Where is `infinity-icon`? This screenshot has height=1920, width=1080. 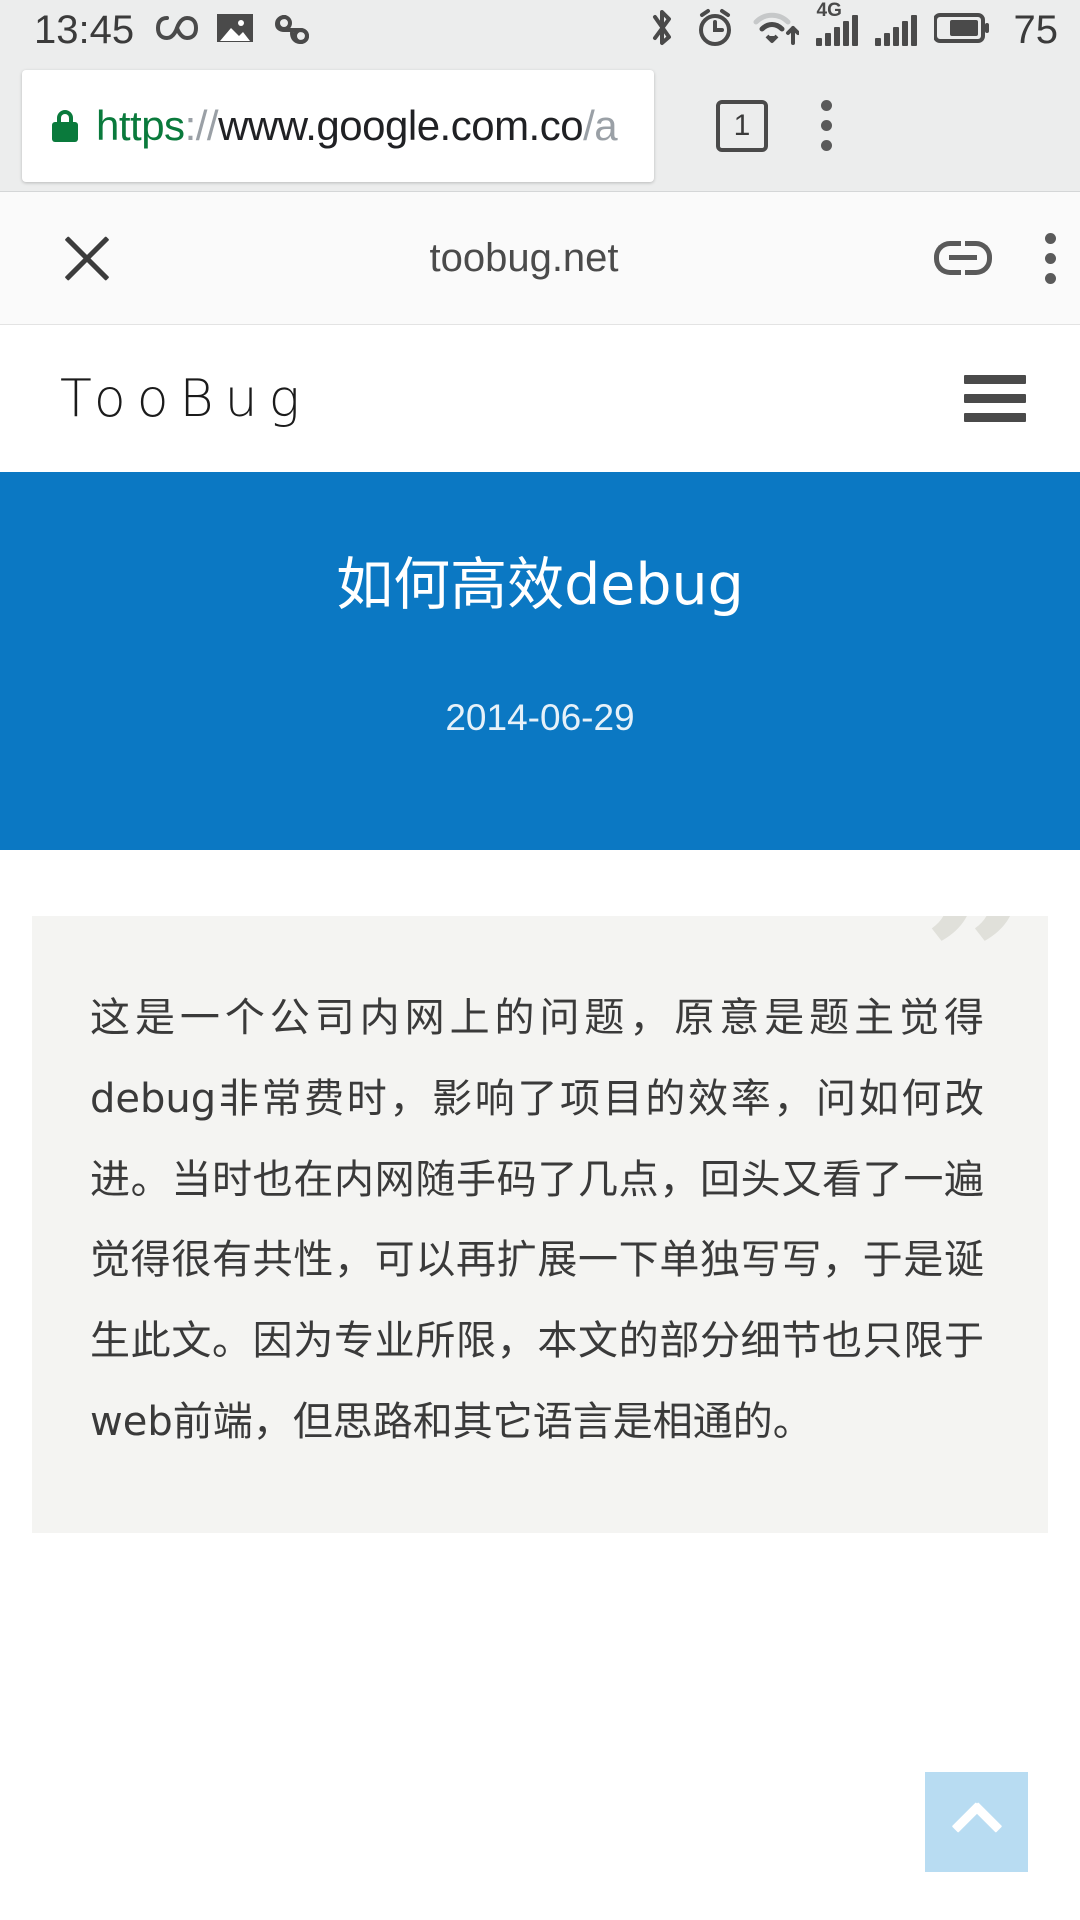 infinity-icon is located at coordinates (177, 30).